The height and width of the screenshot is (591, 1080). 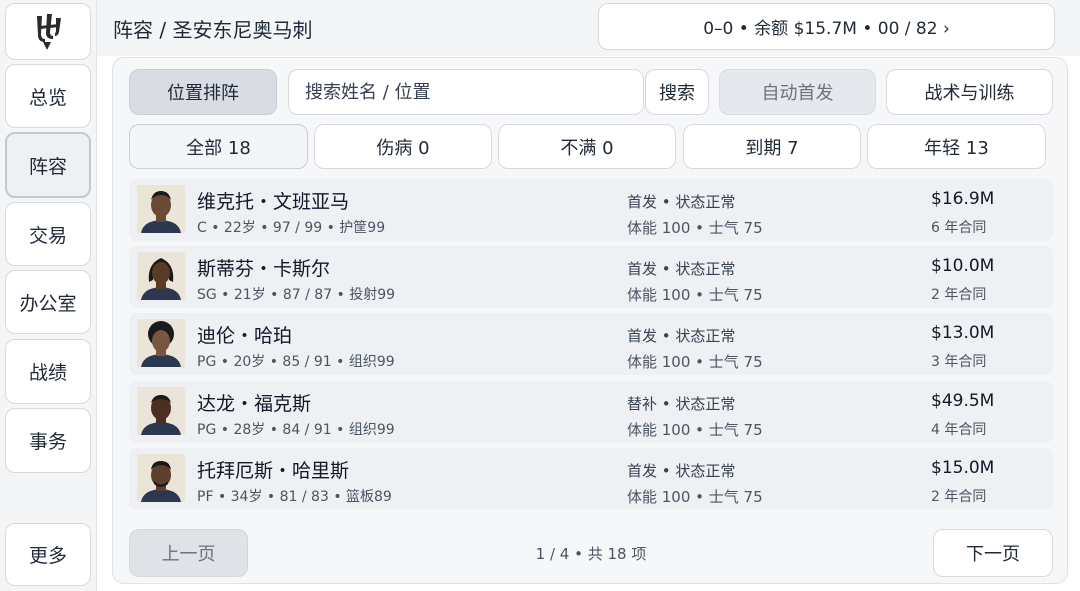 I want to click on nav-office: 办公室, so click(x=48, y=302).